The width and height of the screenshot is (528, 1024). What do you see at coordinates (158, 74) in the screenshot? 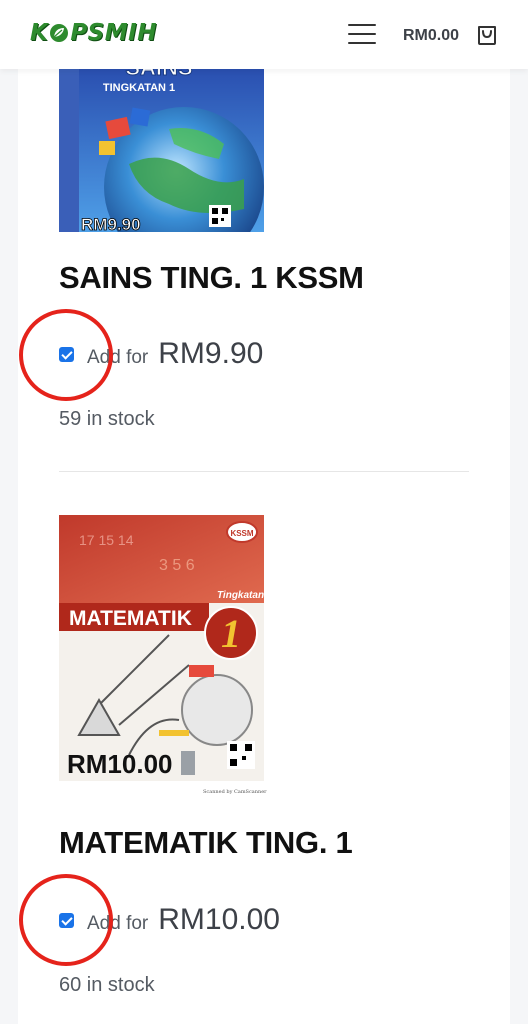
I see `sains-cover-subject: SAINS` at bounding box center [158, 74].